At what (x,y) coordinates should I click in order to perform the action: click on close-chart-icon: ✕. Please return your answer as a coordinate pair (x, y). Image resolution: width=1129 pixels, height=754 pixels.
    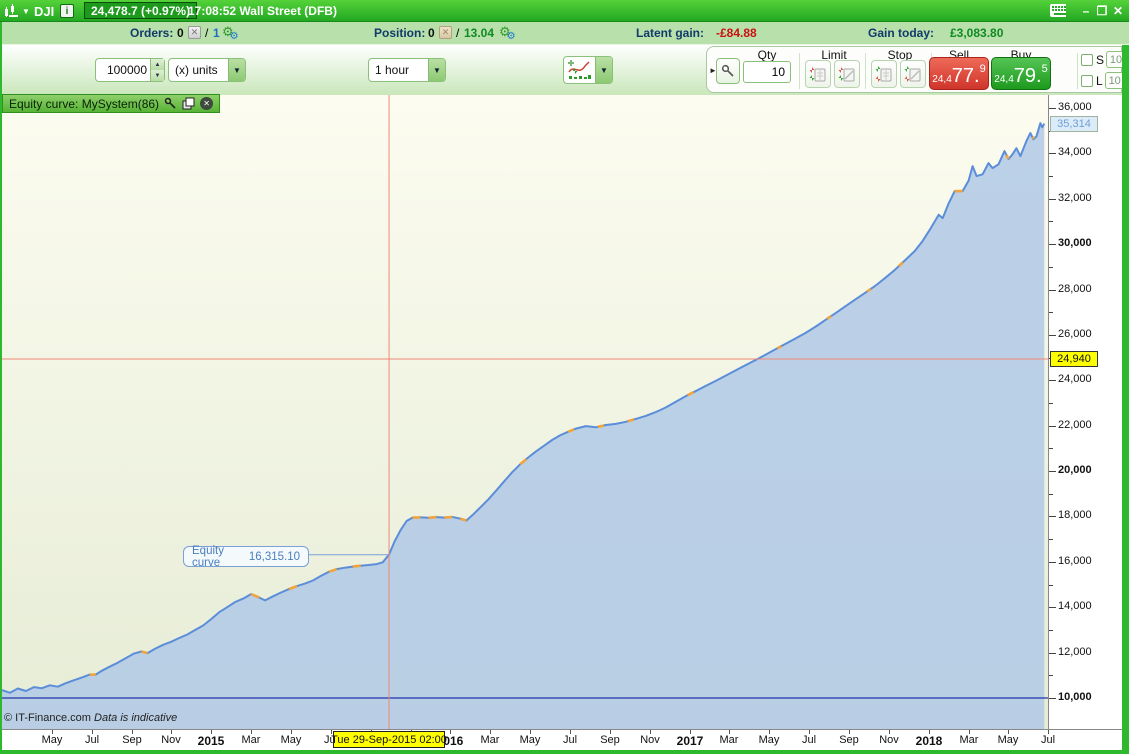
    Looking at the image, I should click on (207, 103).